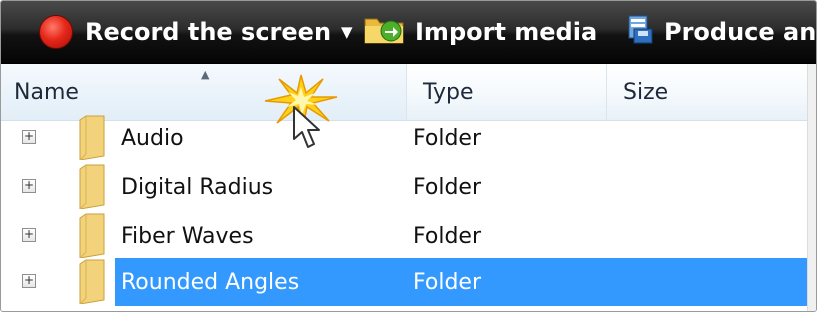 Image resolution: width=817 pixels, height=312 pixels. Describe the element at coordinates (385, 32) in the screenshot. I see `folder-arrow-icon` at that location.